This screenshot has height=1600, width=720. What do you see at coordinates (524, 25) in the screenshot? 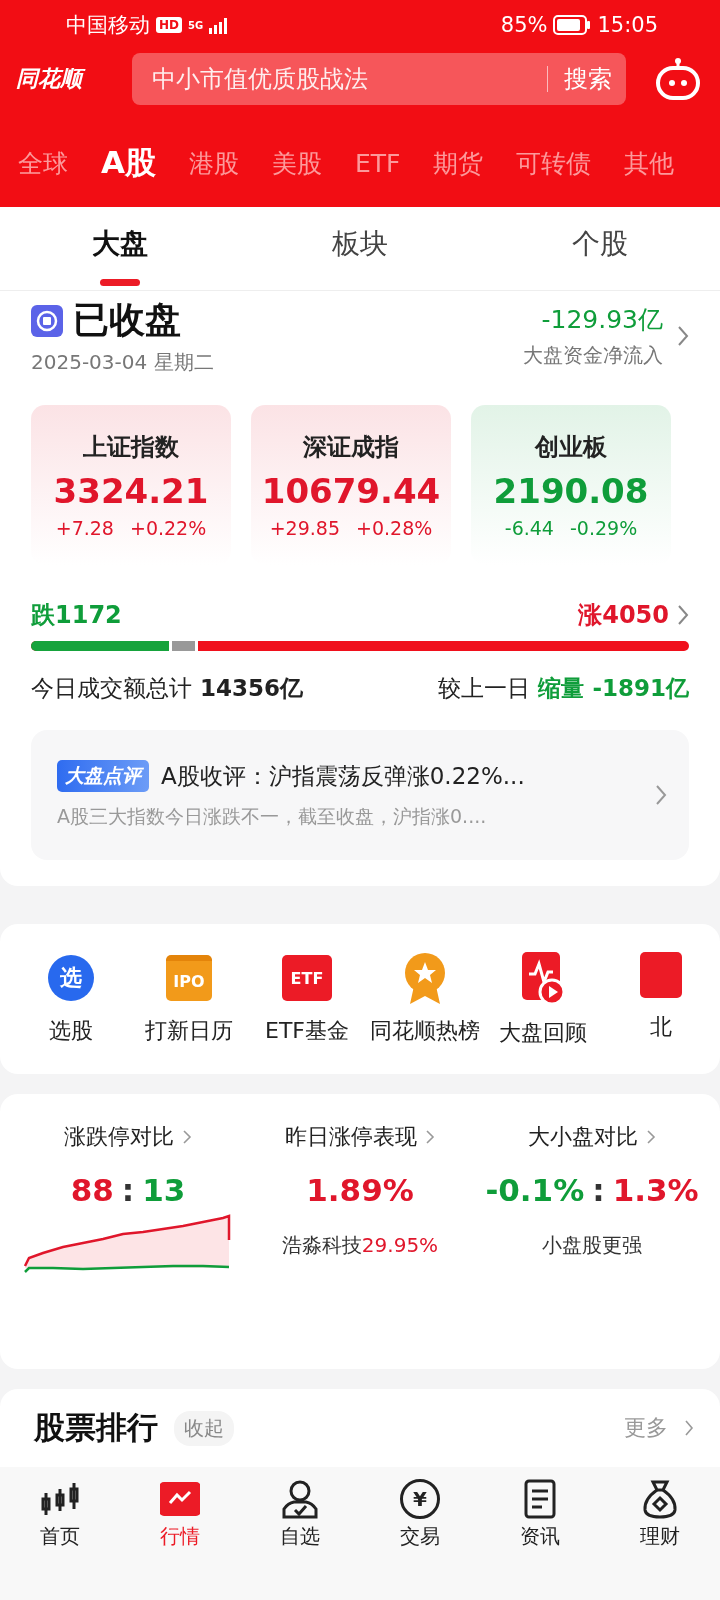
I see `battery-percent: 85%` at bounding box center [524, 25].